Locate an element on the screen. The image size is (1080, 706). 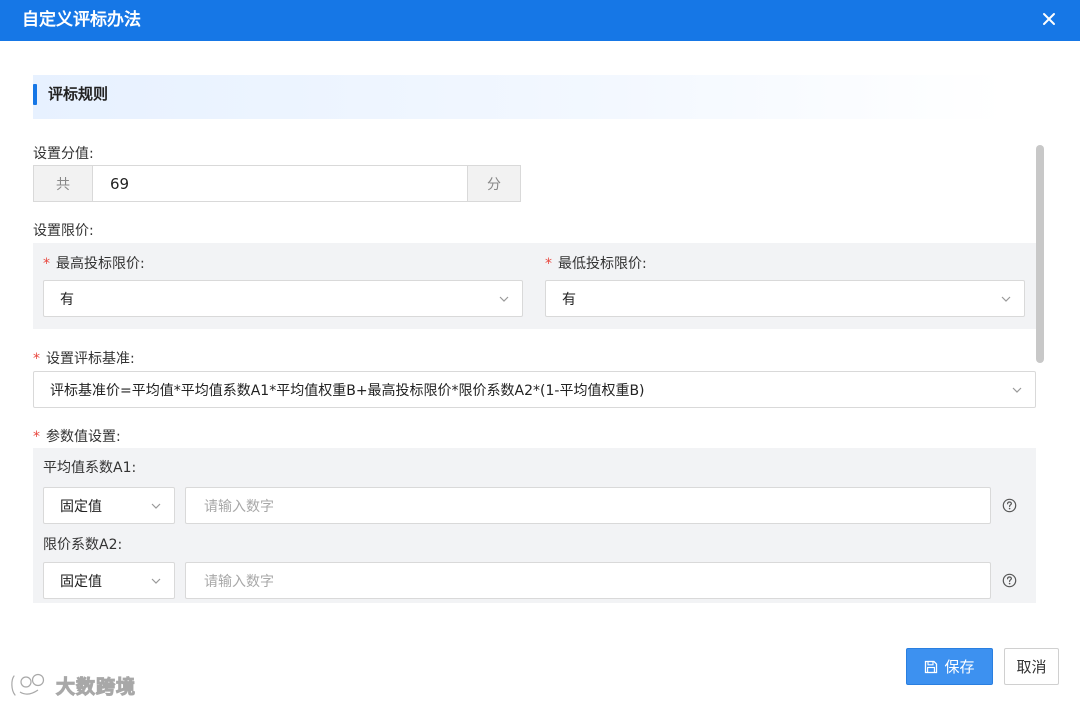
params-label: * 参数值设置: is located at coordinates (77, 436).